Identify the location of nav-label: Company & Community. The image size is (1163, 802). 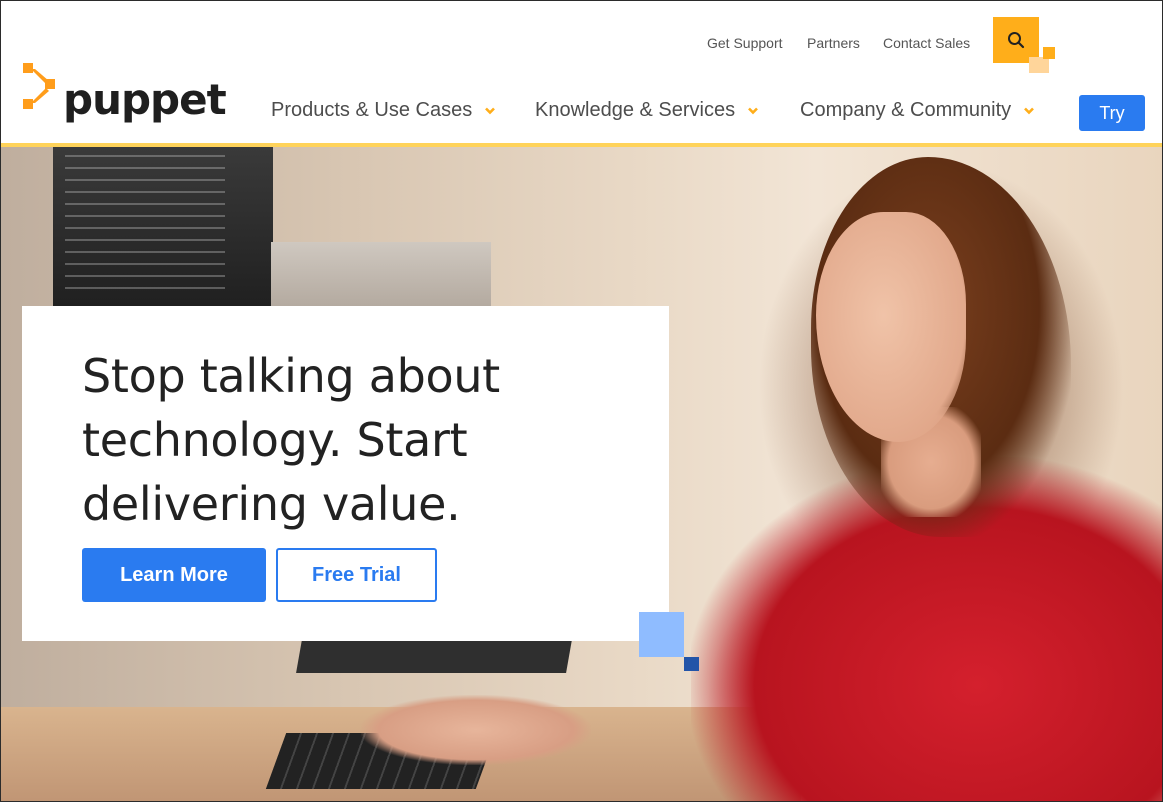
(906, 110).